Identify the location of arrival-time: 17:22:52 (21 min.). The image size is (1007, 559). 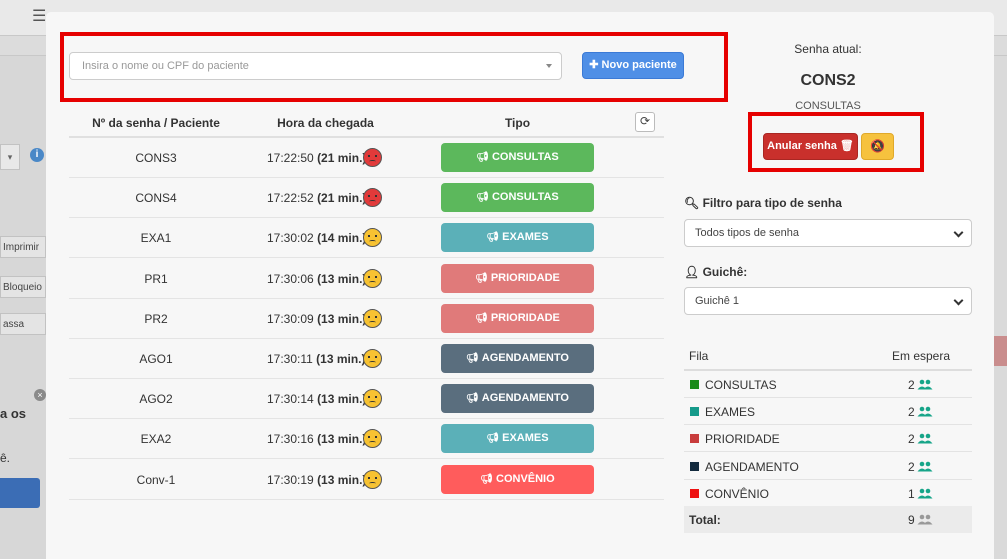
(316, 198).